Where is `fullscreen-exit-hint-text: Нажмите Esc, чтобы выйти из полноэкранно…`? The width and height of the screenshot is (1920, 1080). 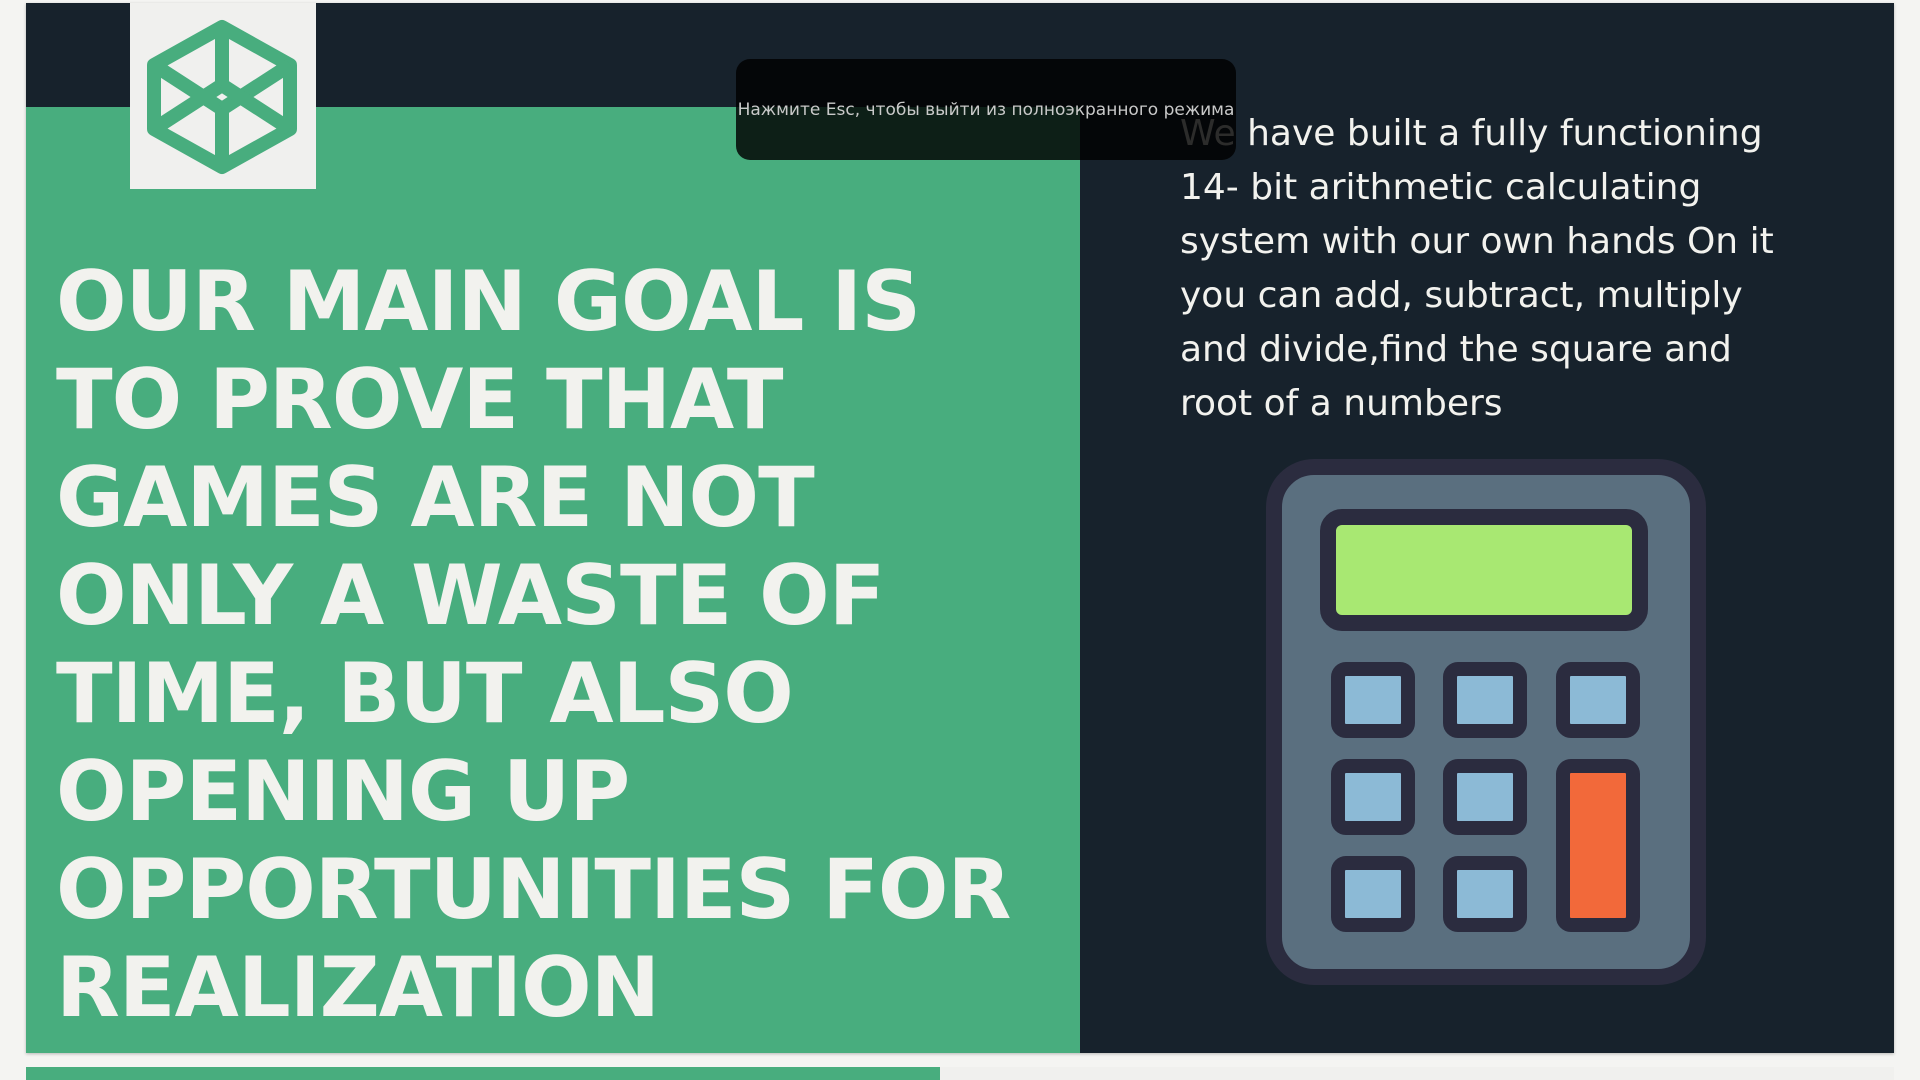 fullscreen-exit-hint-text: Нажмите Esc, чтобы выйти из полноэкранно… is located at coordinates (986, 109).